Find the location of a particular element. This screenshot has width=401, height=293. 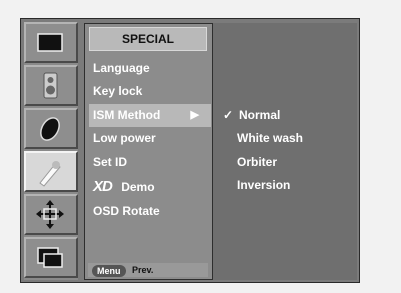

screen-icon is located at coordinates (51, 214).